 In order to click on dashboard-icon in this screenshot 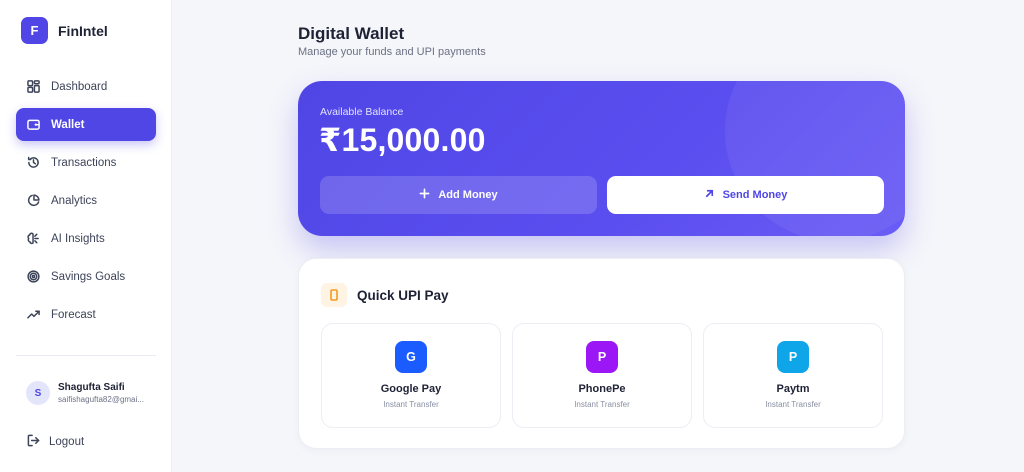, I will do `click(33, 86)`.